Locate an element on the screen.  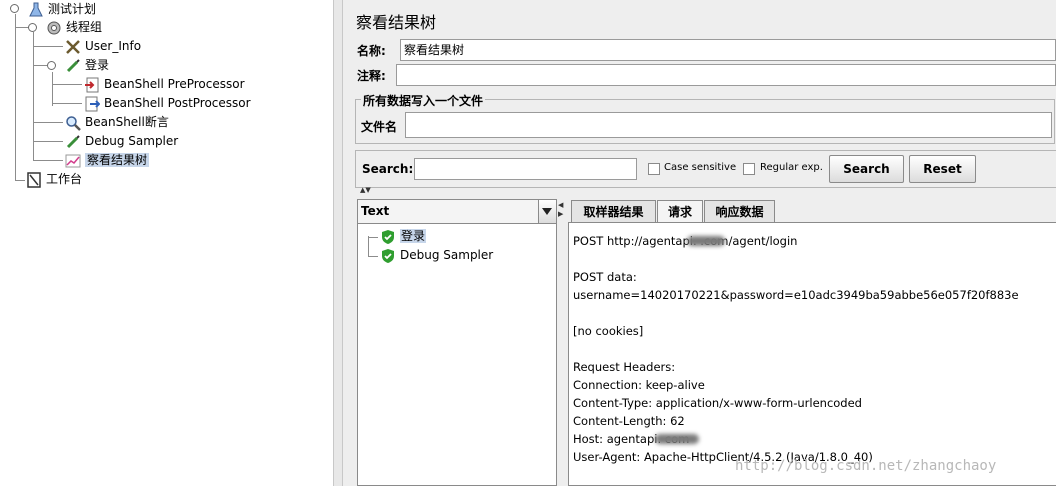
watermark: http://blog.csdn.net/zhangchaoy is located at coordinates (866, 466).